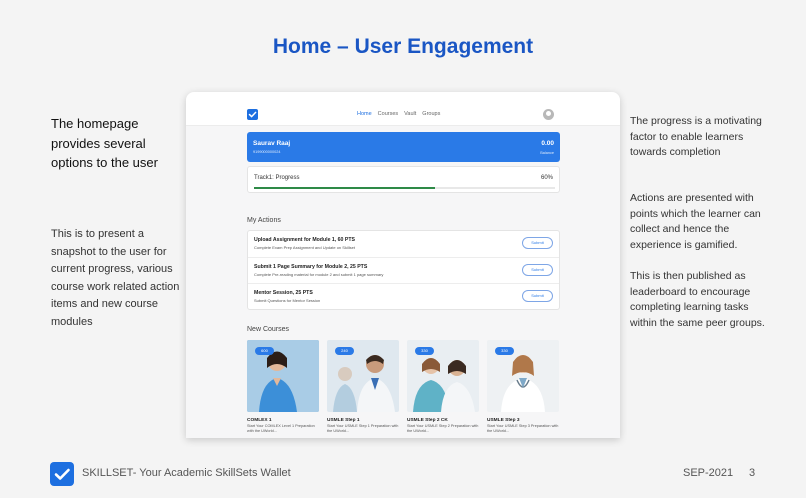  What do you see at coordinates (708, 473) in the screenshot?
I see `footer-date: SEP-2021` at bounding box center [708, 473].